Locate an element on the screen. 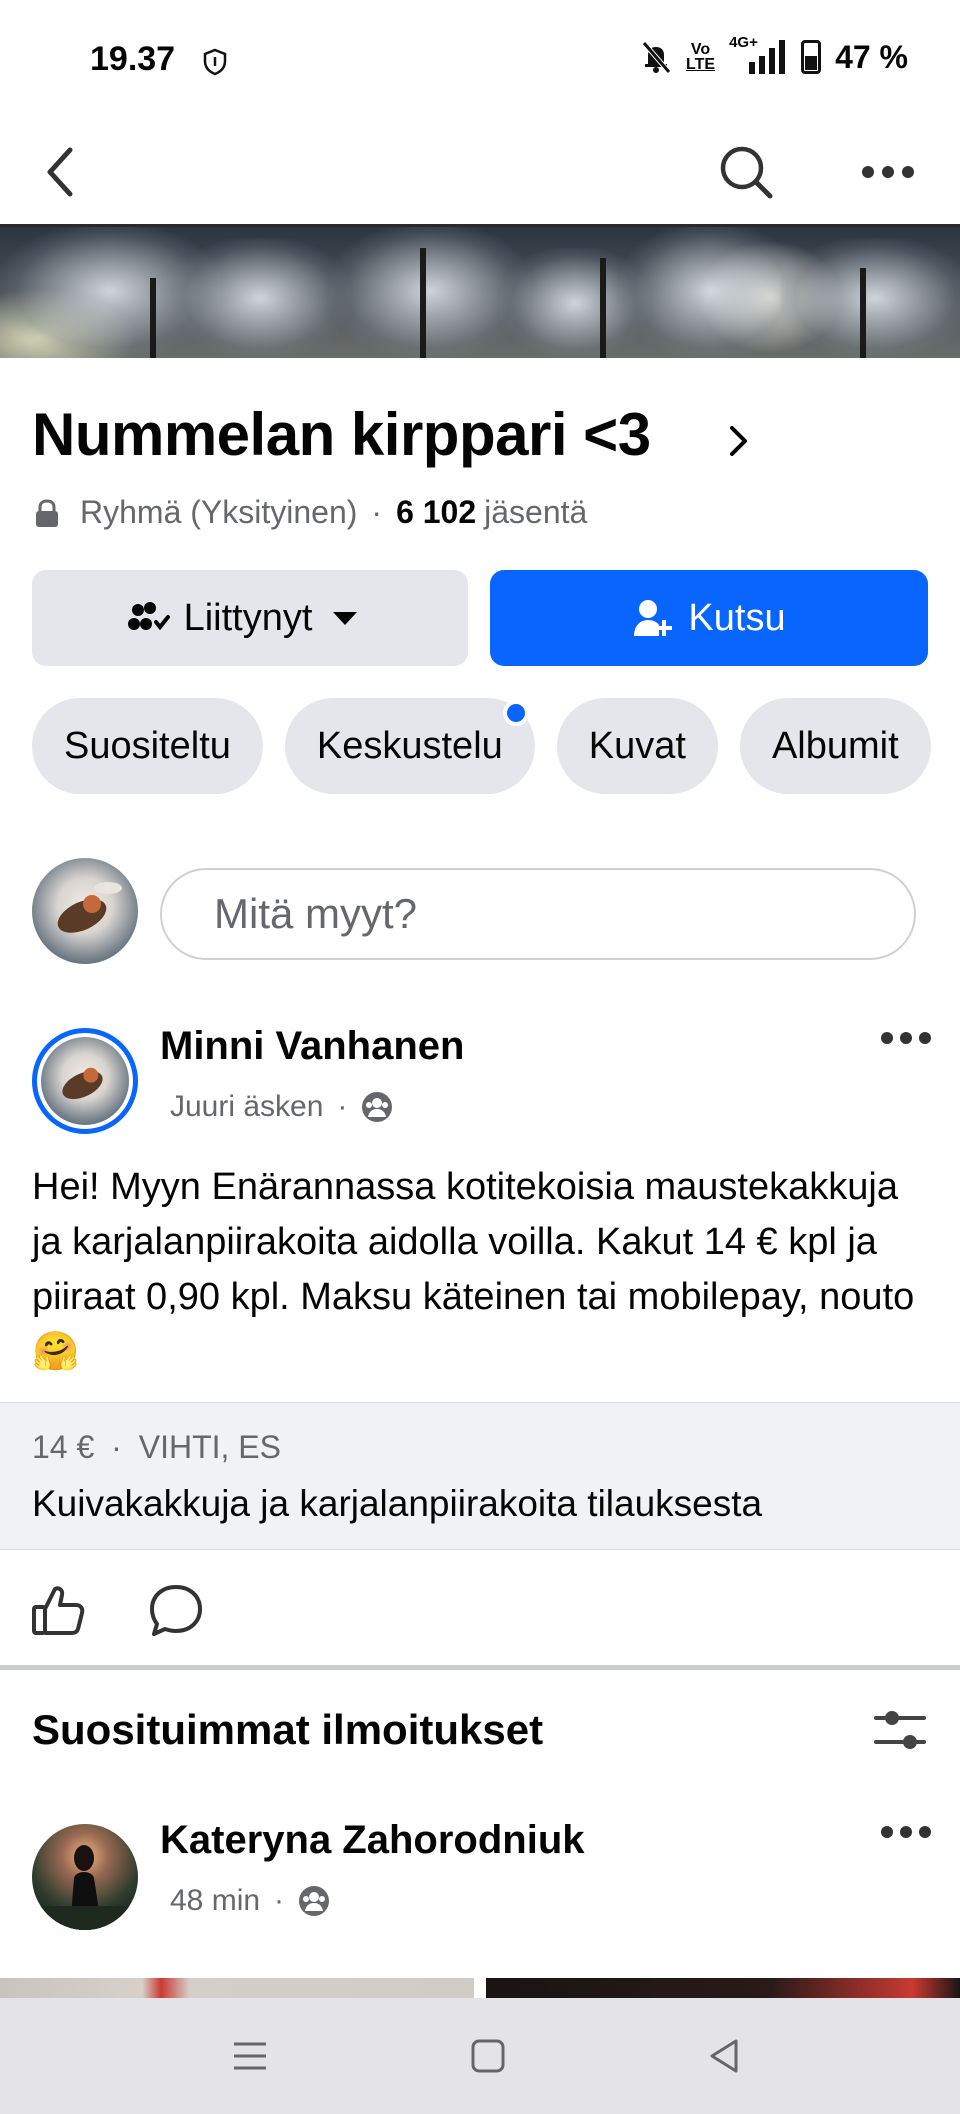 Image resolution: width=960 pixels, height=2114 pixels. status-bar: 19.37 Vo LTE 4G+ 47 % is located at coordinates (480, 60).